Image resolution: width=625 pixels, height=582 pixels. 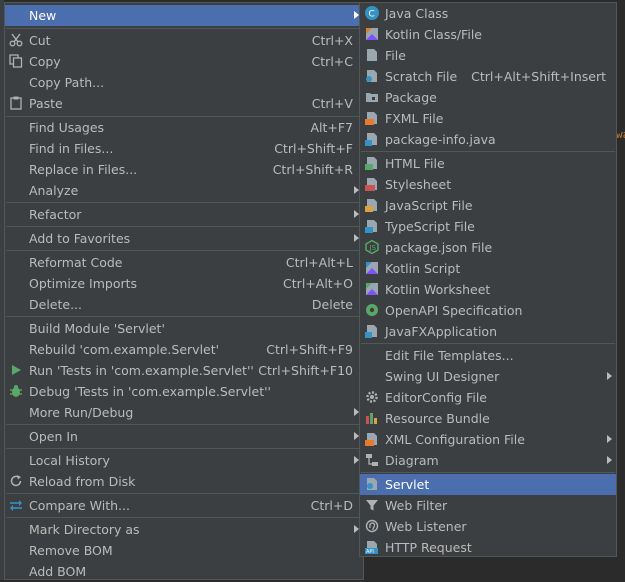 I want to click on menu-item-open-in: Open In, so click(x=184, y=436).